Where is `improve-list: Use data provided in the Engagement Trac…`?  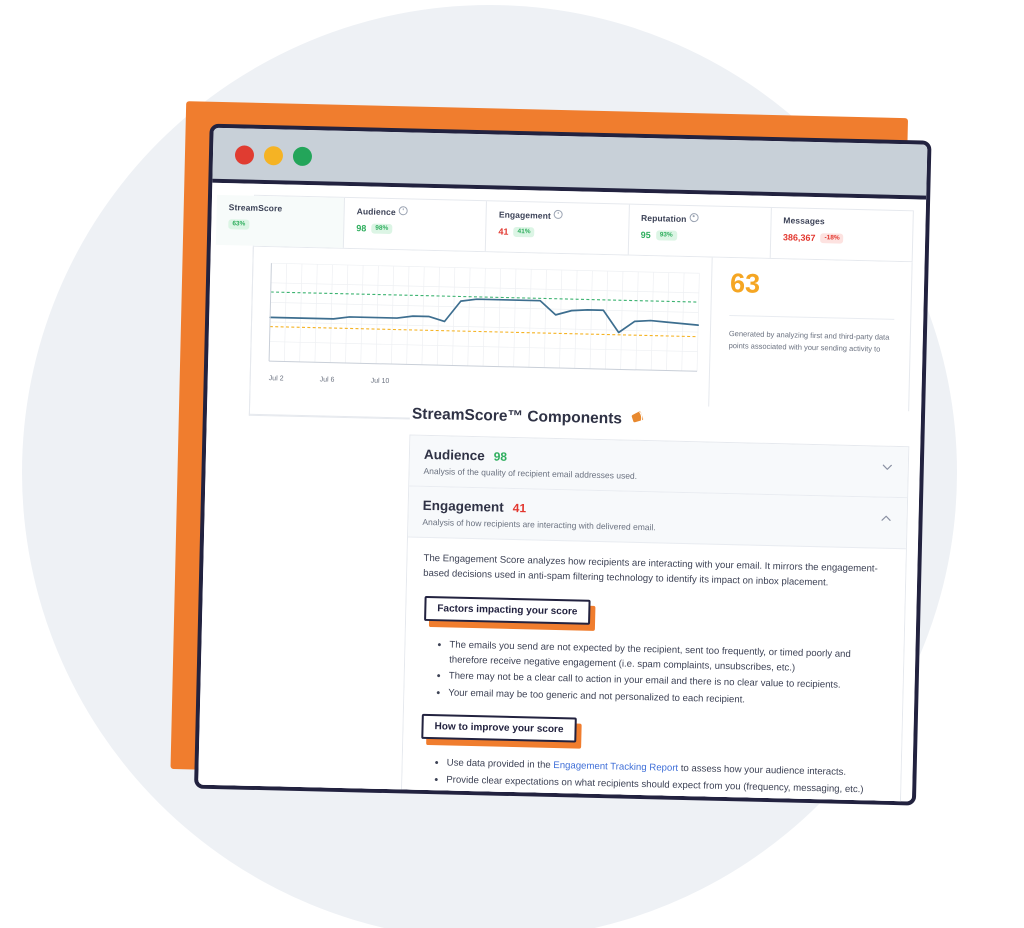
improve-list: Use data provided in the Engagement Trac… is located at coordinates (651, 781).